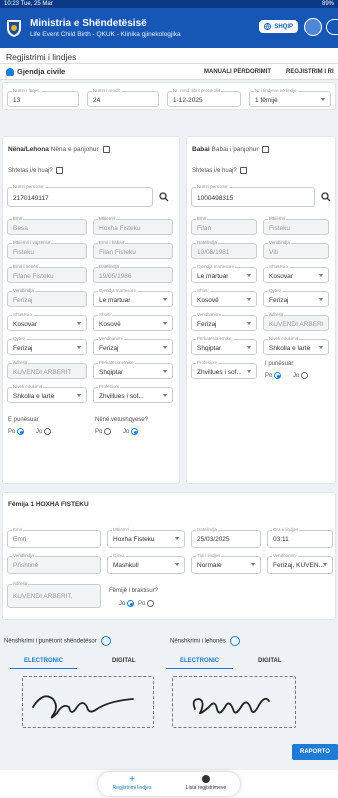 Image resolution: width=338 pixels, height=798 pixels. Describe the element at coordinates (332, 27) in the screenshot. I see `logout-icon` at that location.